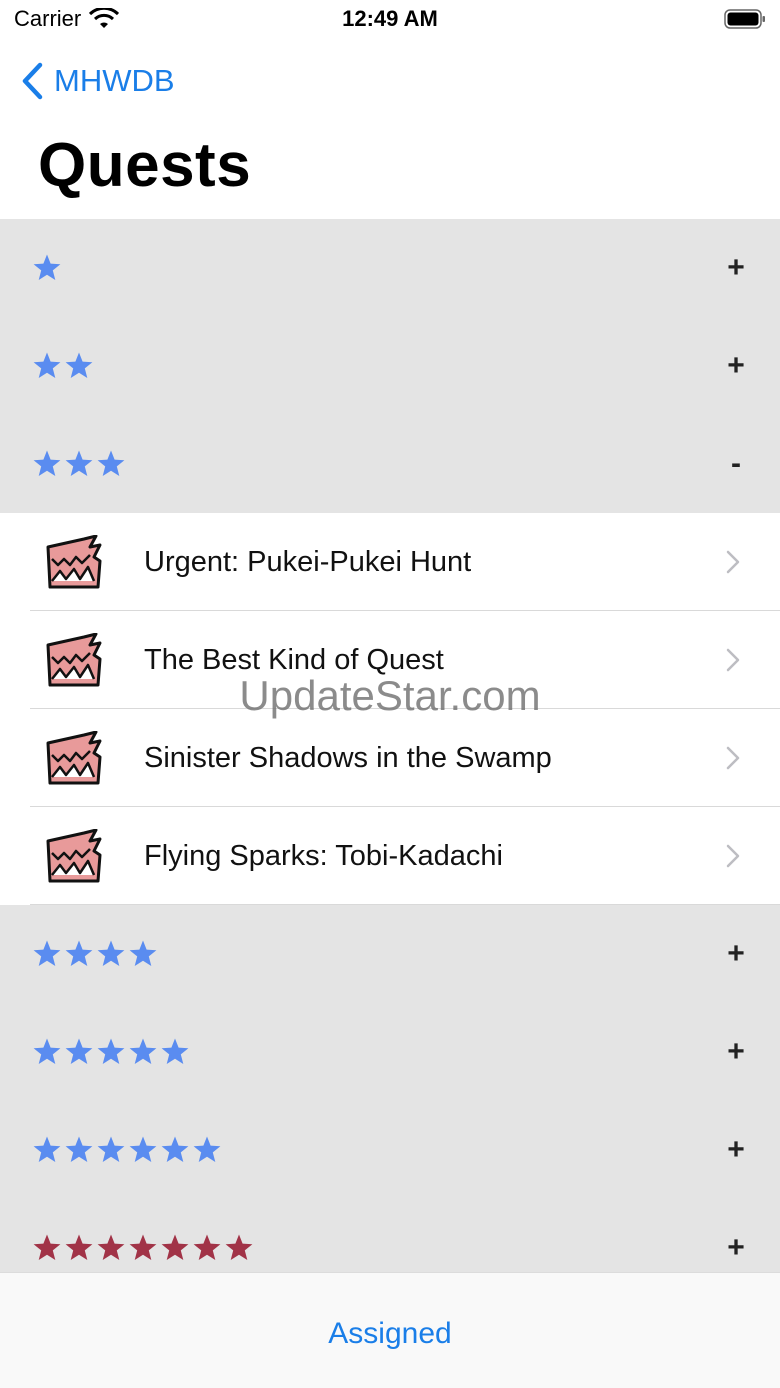  I want to click on back-button: MHWDB, so click(97, 81).